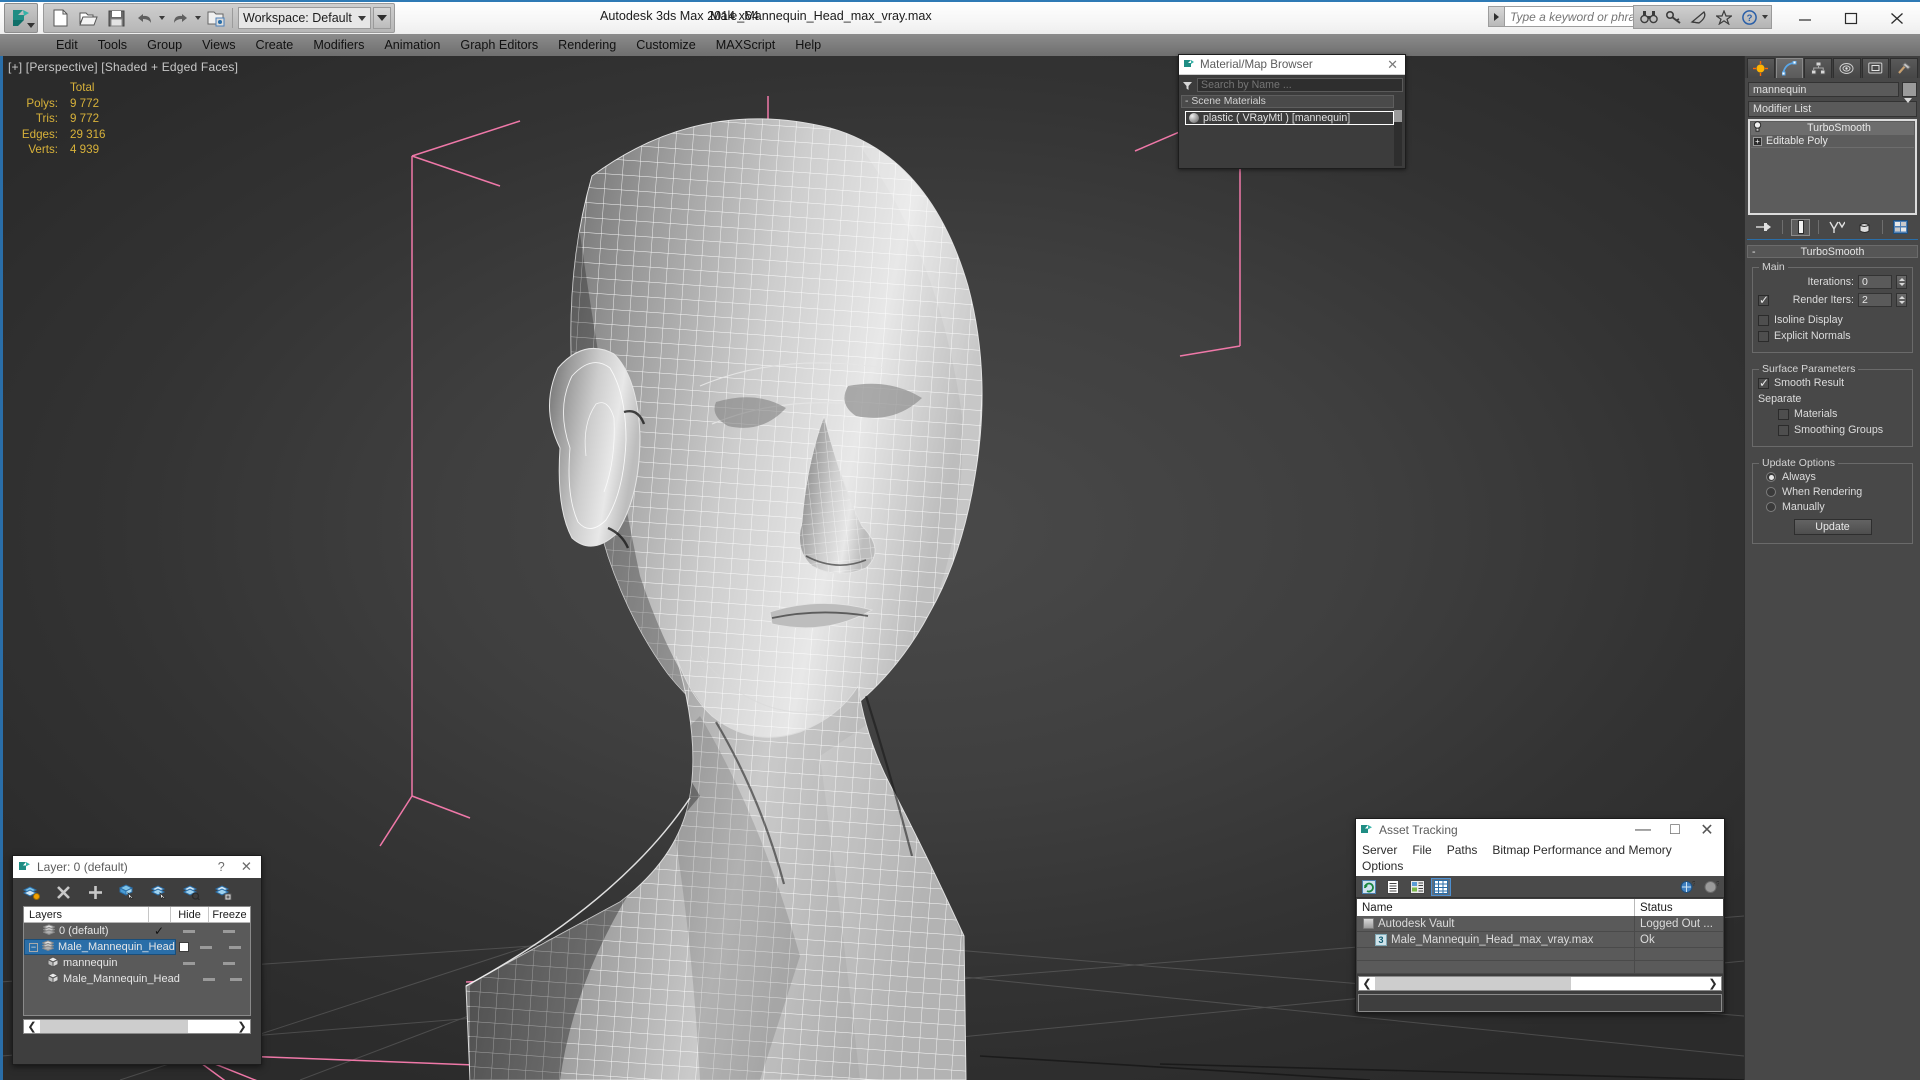 The image size is (1920, 1080). What do you see at coordinates (1851, 18) in the screenshot?
I see `maximize-button` at bounding box center [1851, 18].